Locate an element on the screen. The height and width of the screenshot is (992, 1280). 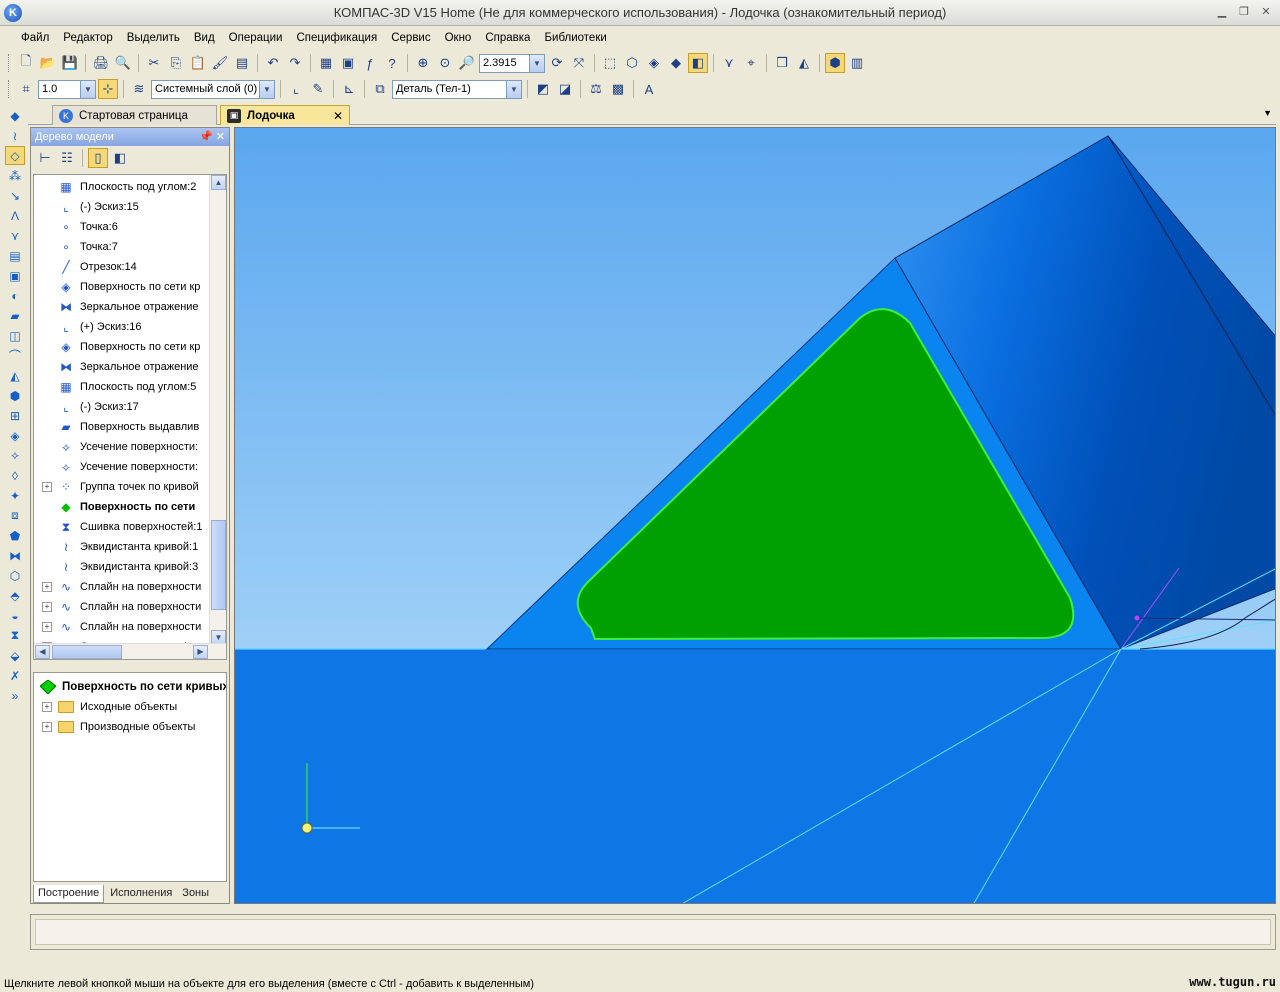
shaded-icon: ◆ is located at coordinates (676, 63).